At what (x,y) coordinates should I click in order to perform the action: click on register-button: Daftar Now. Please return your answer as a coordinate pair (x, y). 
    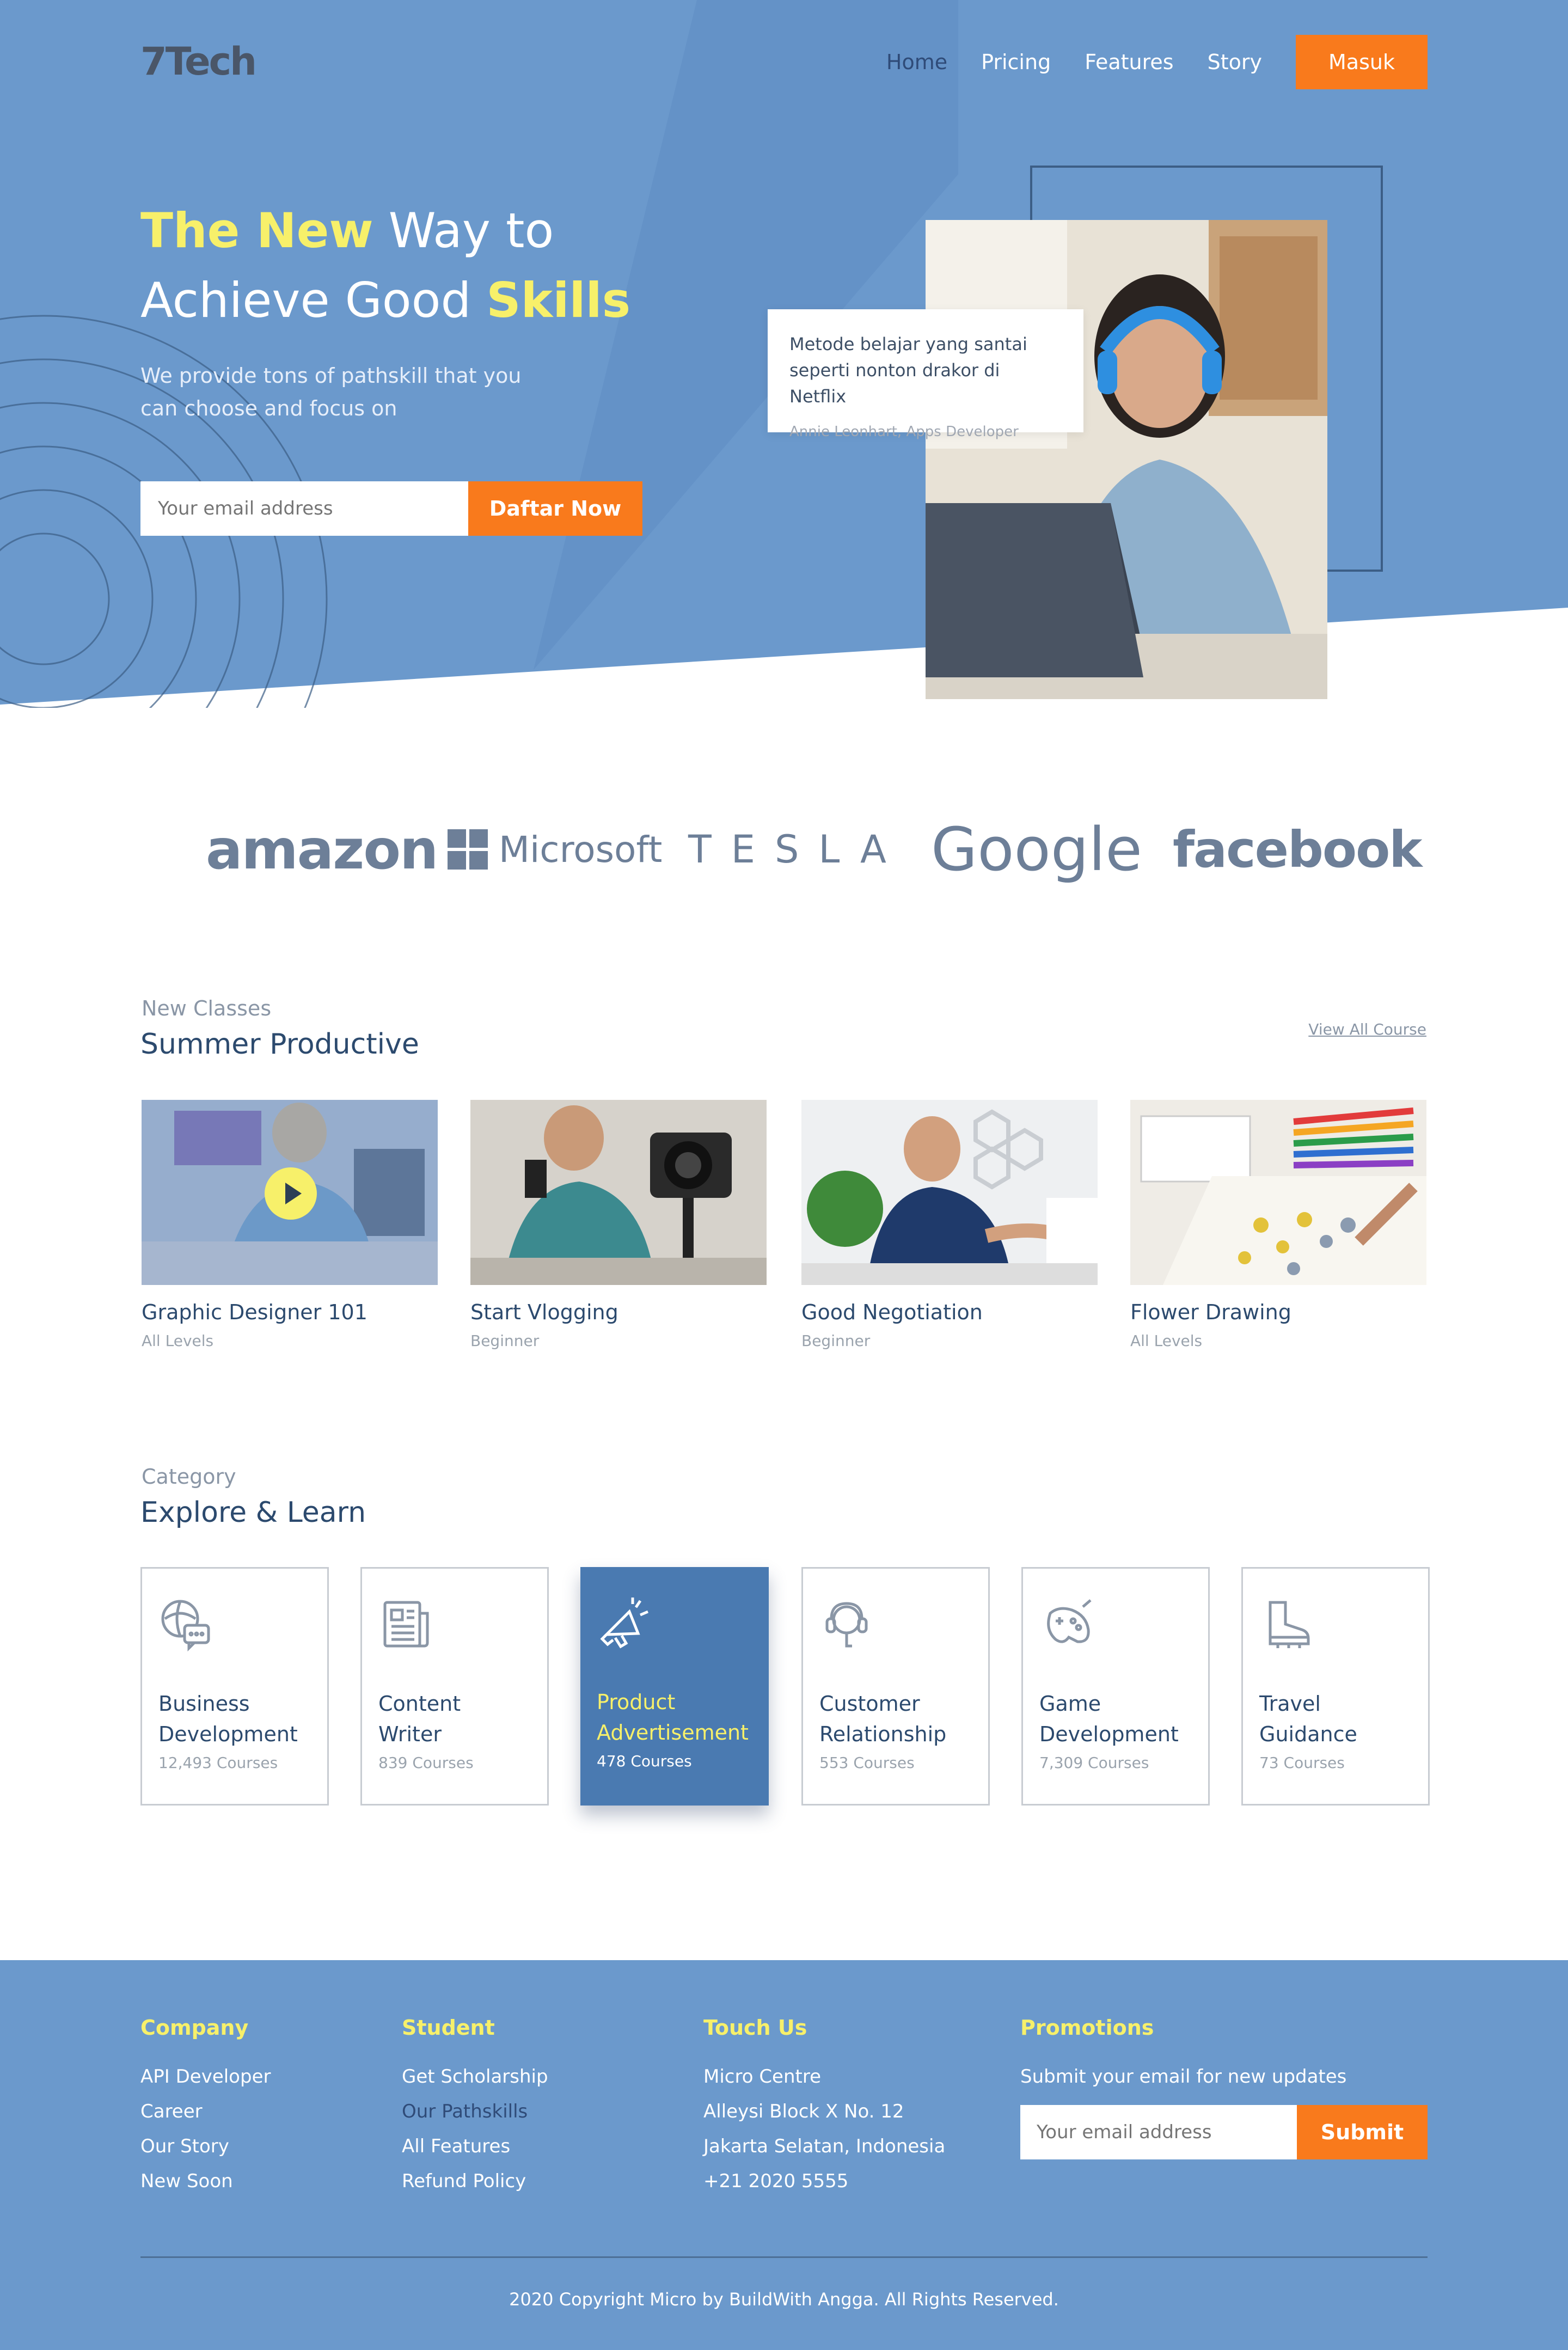
    Looking at the image, I should click on (555, 509).